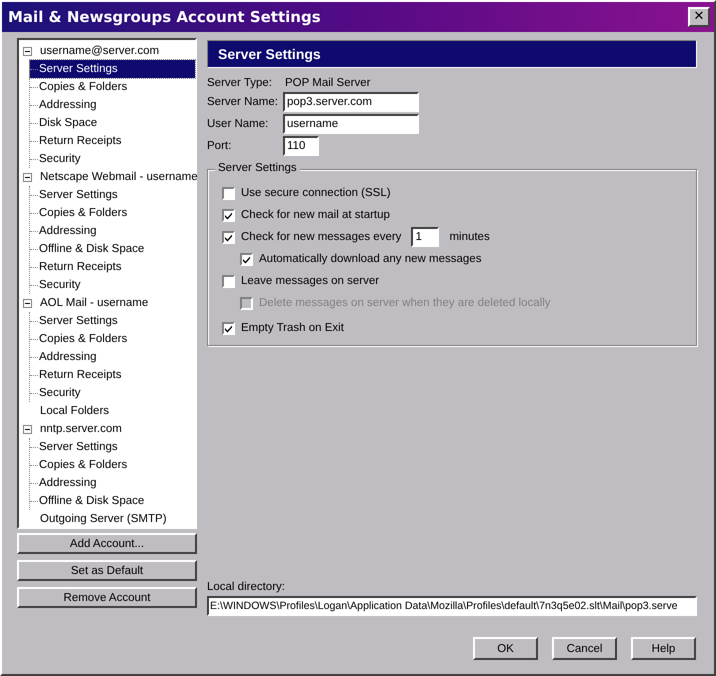 Image resolution: width=716 pixels, height=676 pixels. I want to click on dialog-button: Cancel, so click(584, 648).